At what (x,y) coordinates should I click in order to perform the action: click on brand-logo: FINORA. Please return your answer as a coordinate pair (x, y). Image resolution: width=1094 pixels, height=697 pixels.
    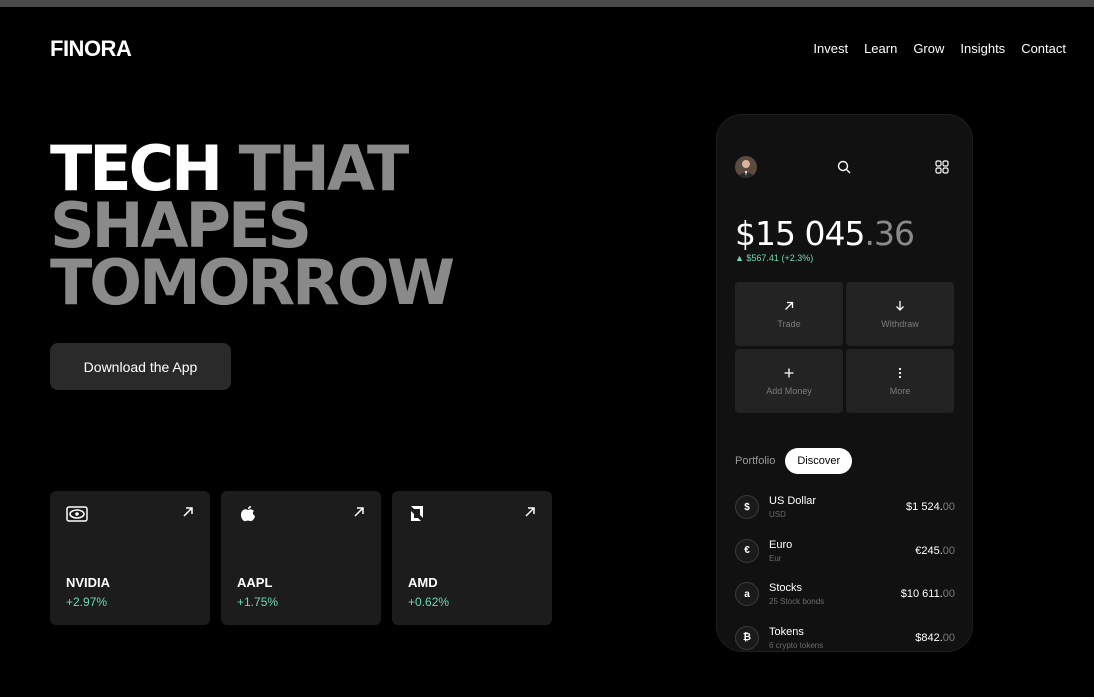
    Looking at the image, I should click on (91, 49).